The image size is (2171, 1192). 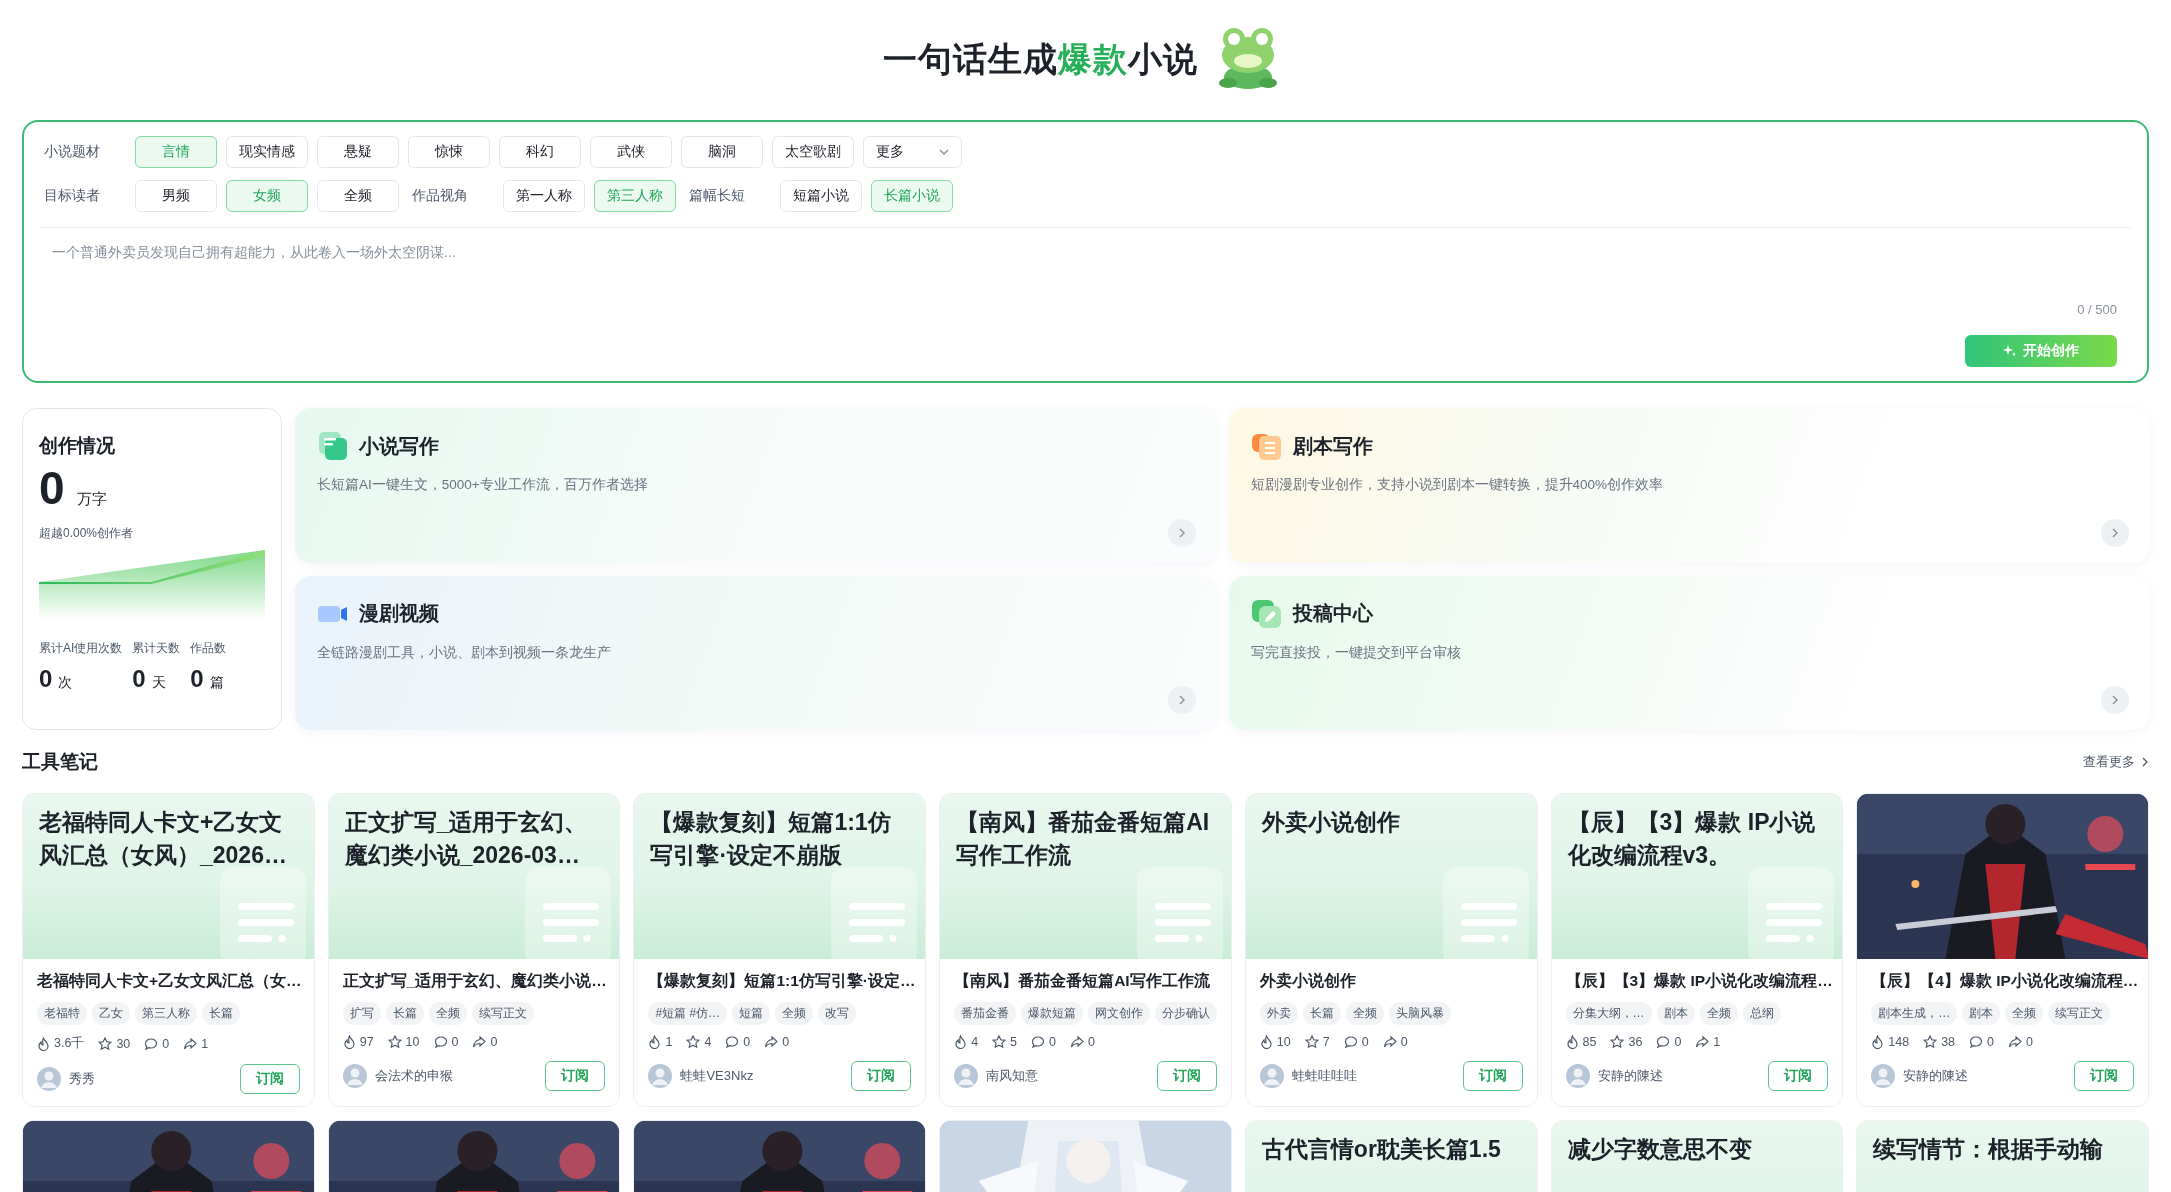 What do you see at coordinates (399, 446) in the screenshot?
I see `feature-title: 小说写作` at bounding box center [399, 446].